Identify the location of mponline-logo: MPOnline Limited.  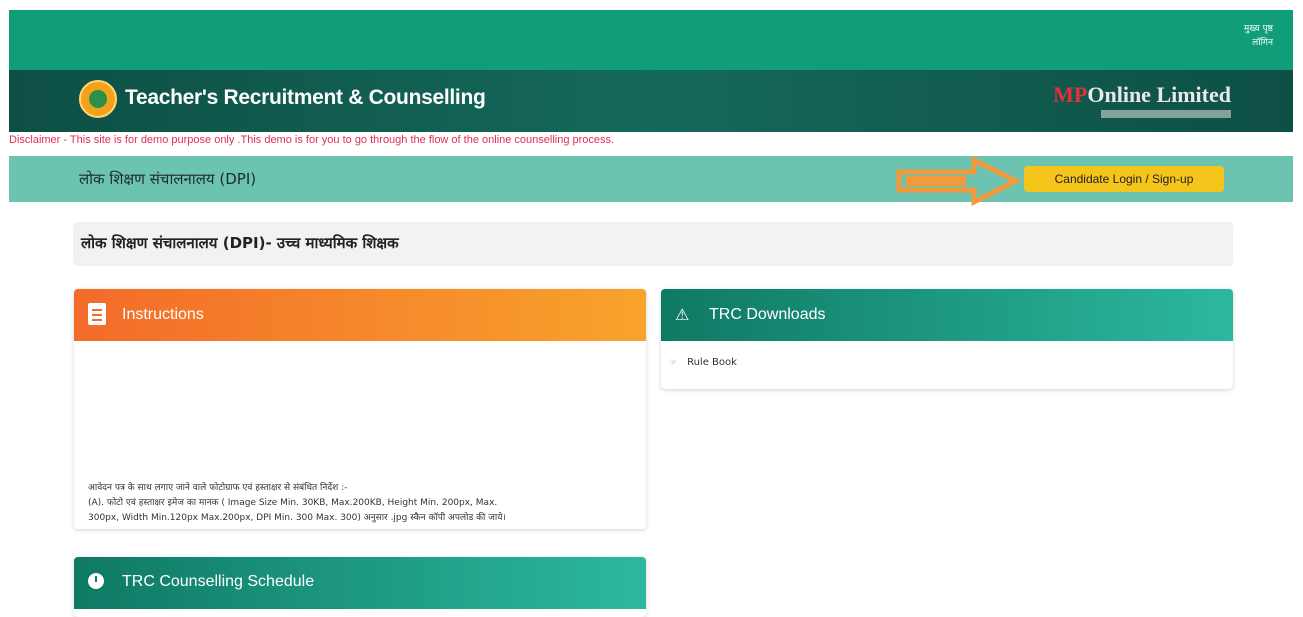
(1126, 100).